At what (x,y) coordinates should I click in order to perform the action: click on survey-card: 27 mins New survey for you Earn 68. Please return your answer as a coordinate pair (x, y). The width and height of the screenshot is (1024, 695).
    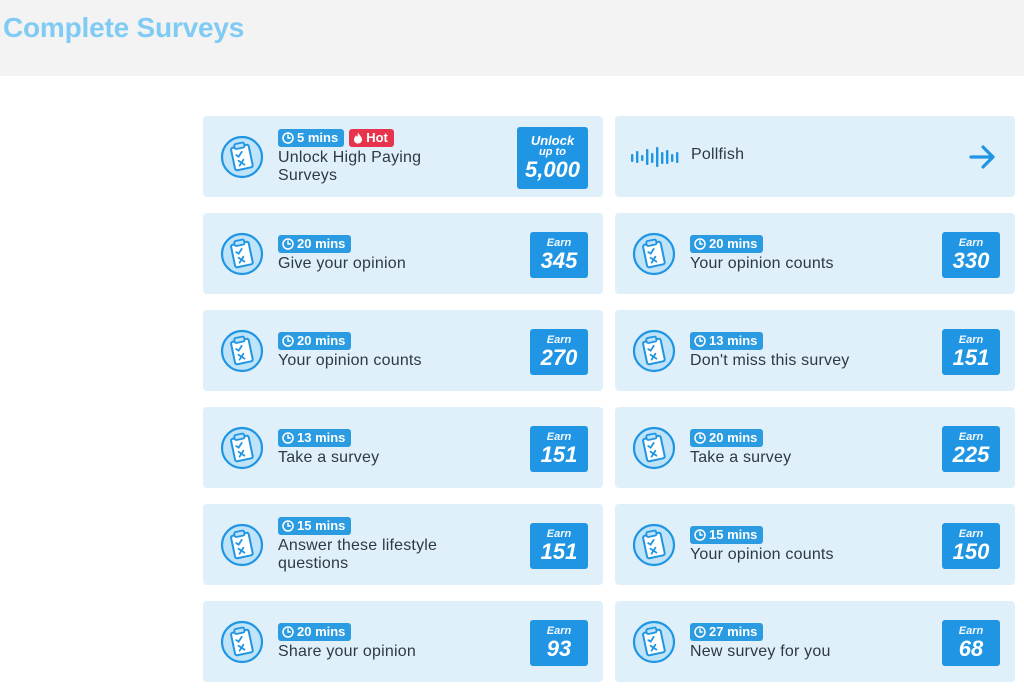
    Looking at the image, I should click on (815, 641).